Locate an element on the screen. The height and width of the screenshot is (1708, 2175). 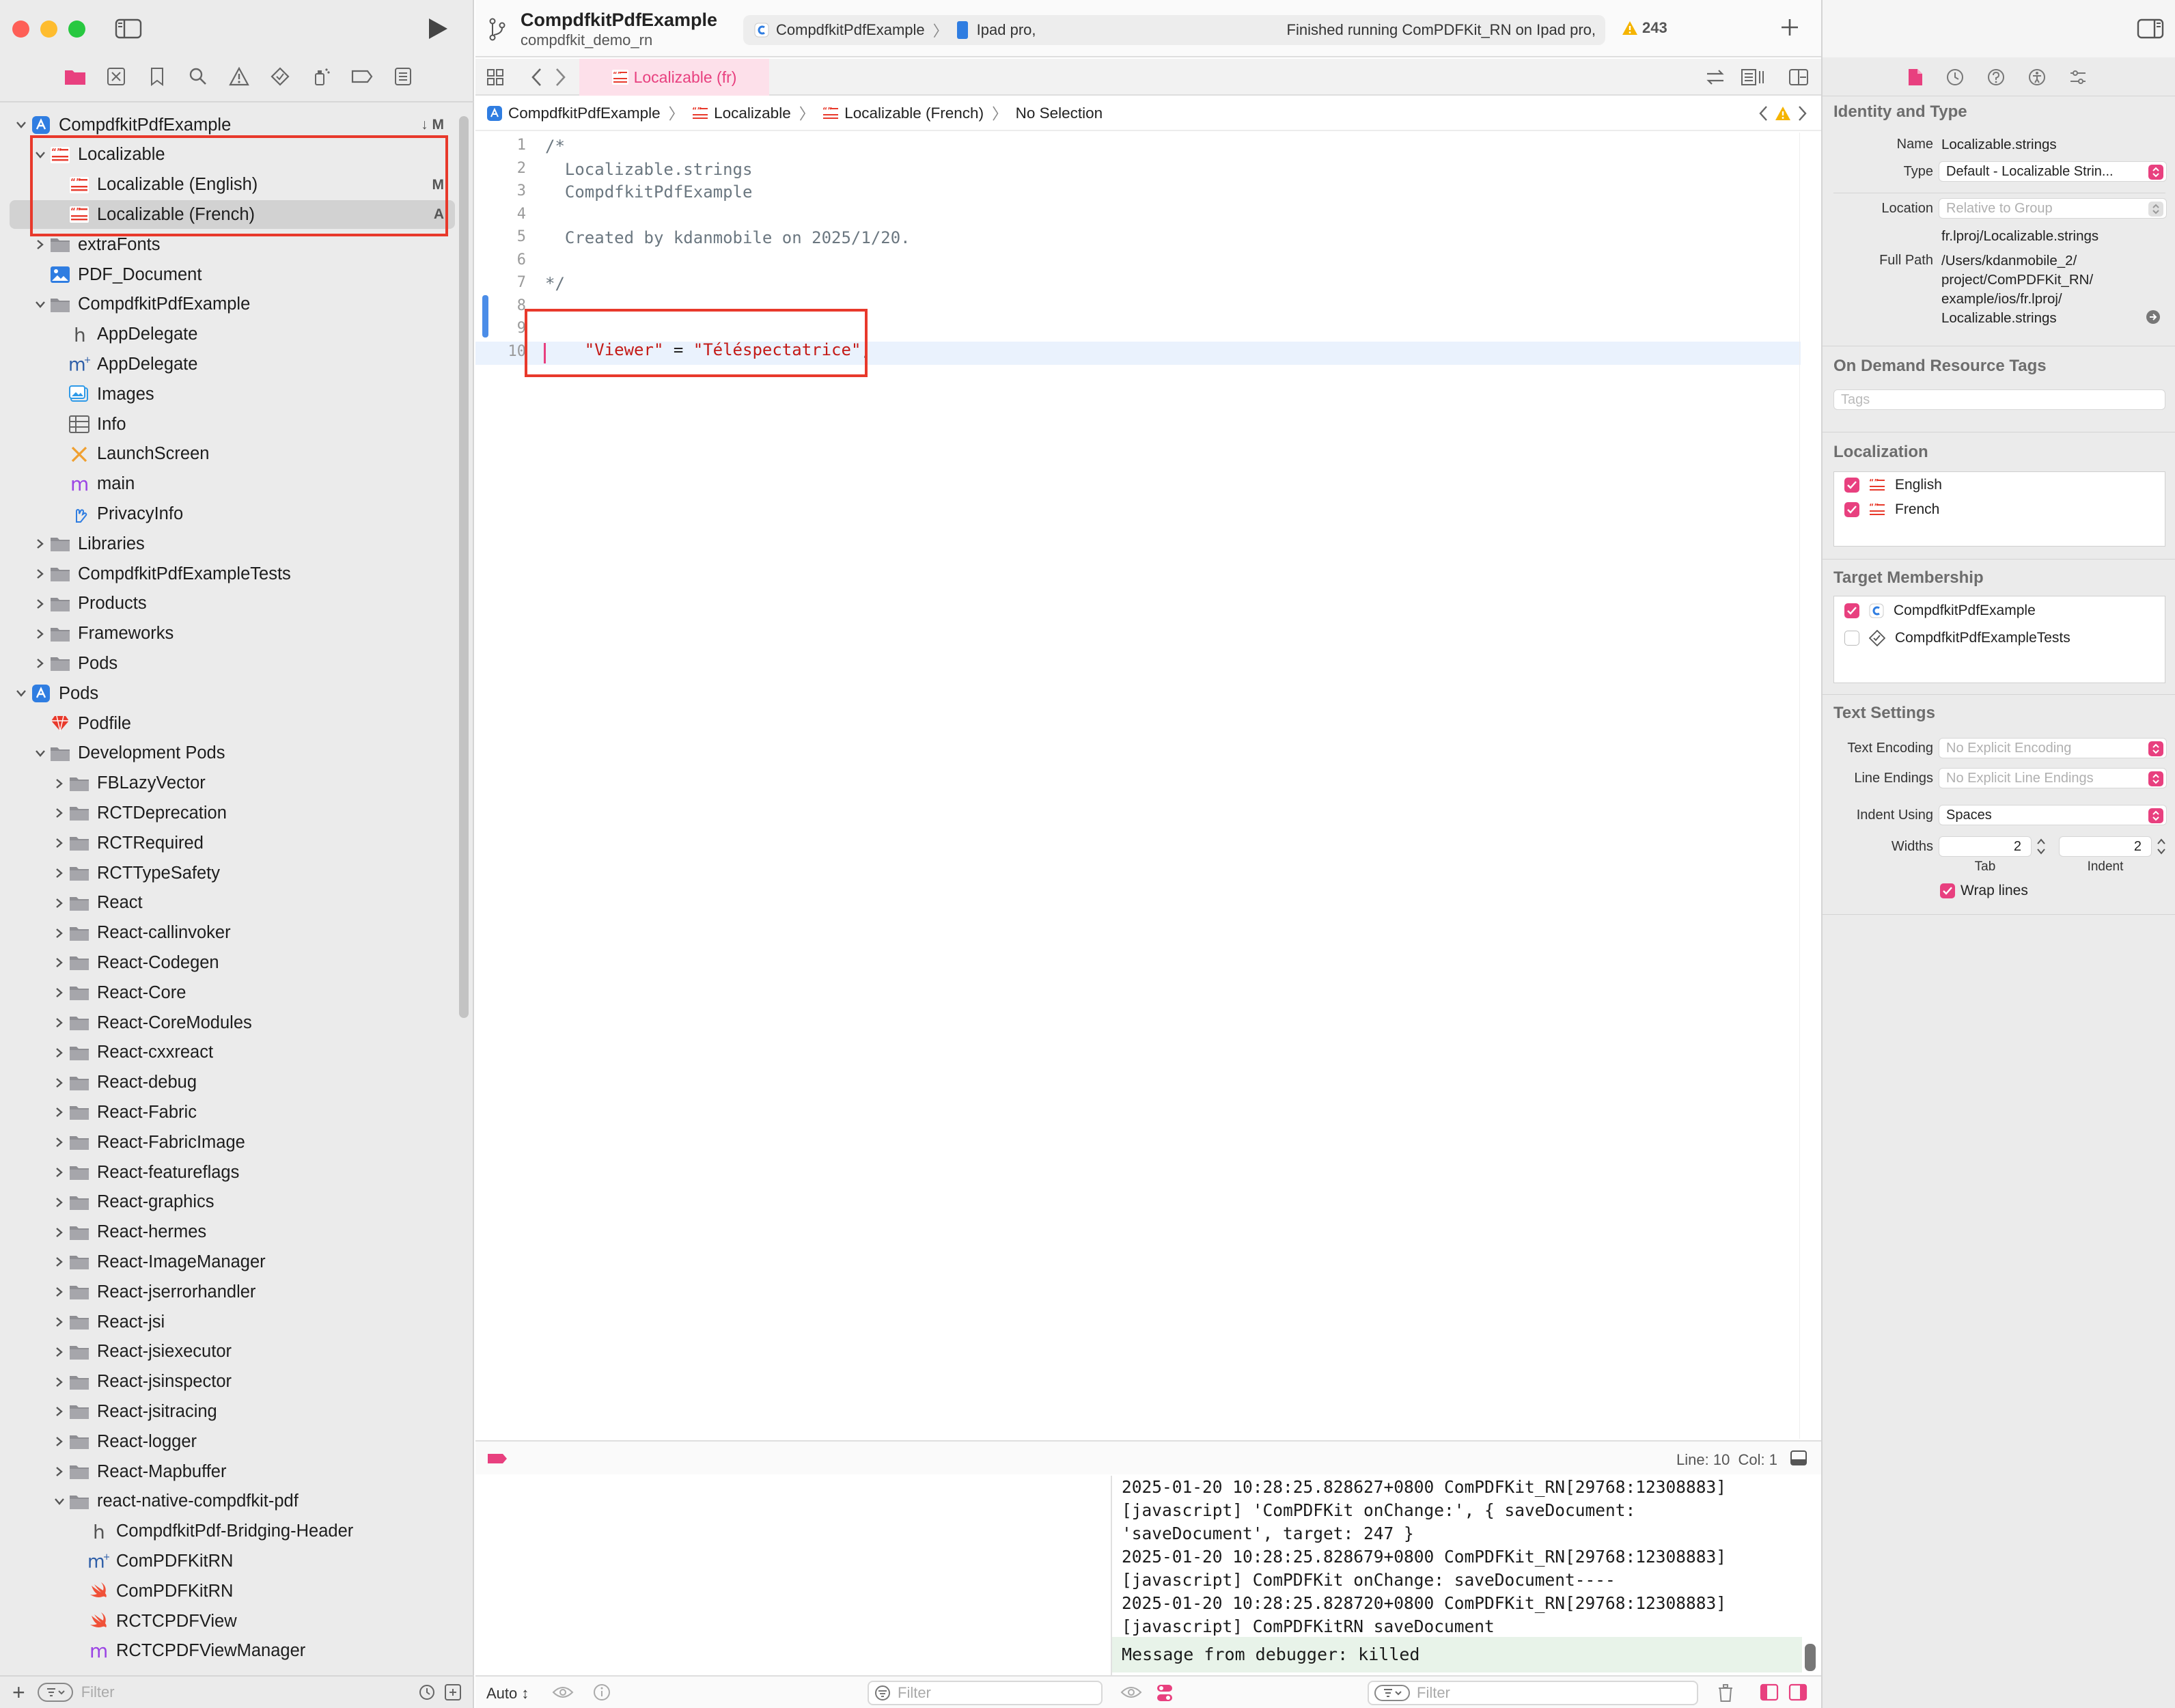
tree-item-pod: React-Mapbuffer is located at coordinates (232, 1472).